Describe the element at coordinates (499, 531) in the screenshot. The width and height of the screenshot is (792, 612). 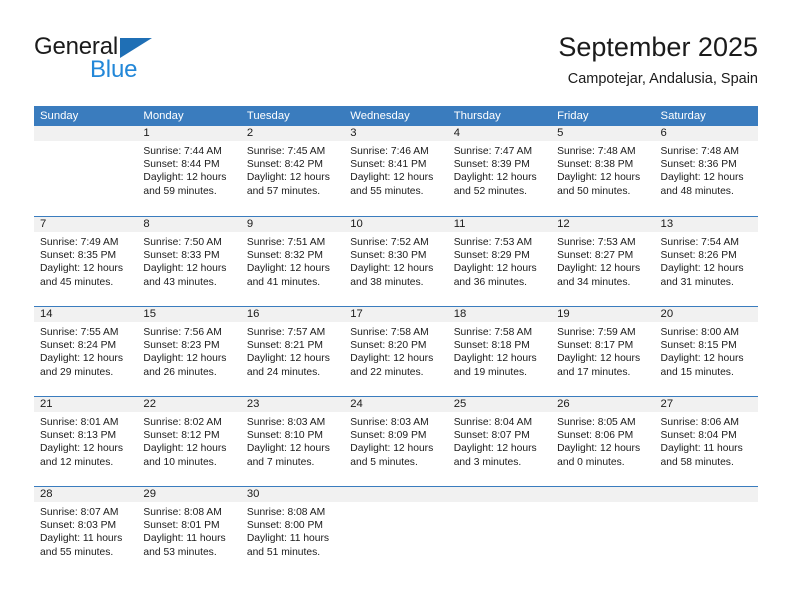
I see `calendar-day-cell-empty` at that location.